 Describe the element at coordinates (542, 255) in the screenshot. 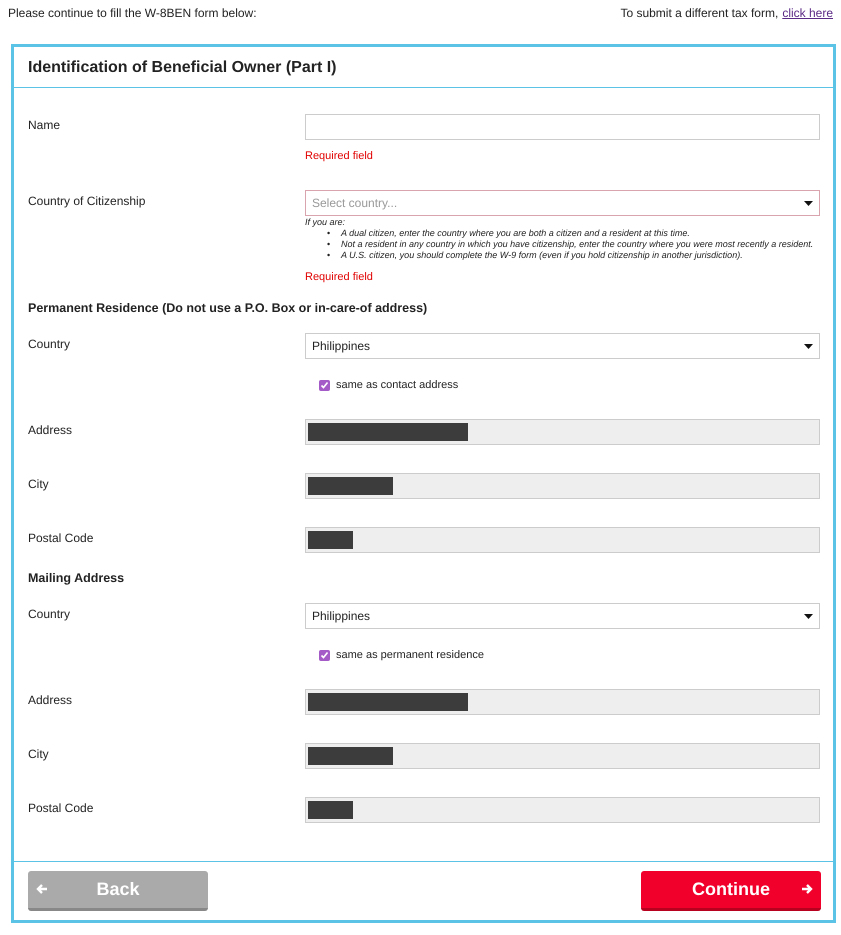

I see `note-item: A U.S. citizen, you should complete the W-9 form (even if you hold citizenship in another jurisdiction).` at that location.